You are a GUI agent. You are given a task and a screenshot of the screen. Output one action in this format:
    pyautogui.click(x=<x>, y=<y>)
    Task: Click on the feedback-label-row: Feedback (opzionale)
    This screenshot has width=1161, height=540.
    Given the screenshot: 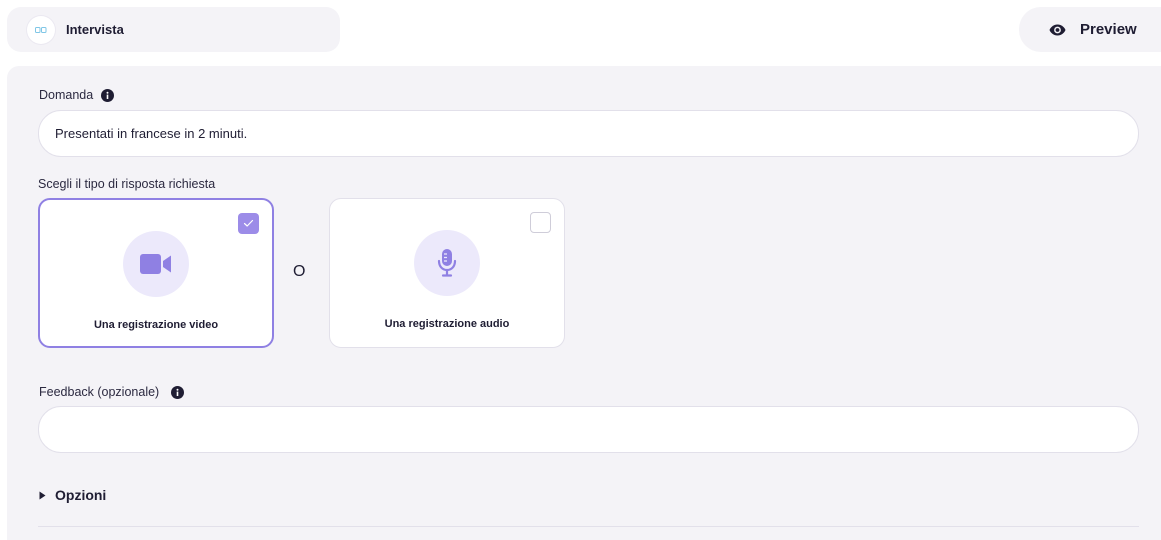 What is the action you would take?
    pyautogui.click(x=112, y=392)
    